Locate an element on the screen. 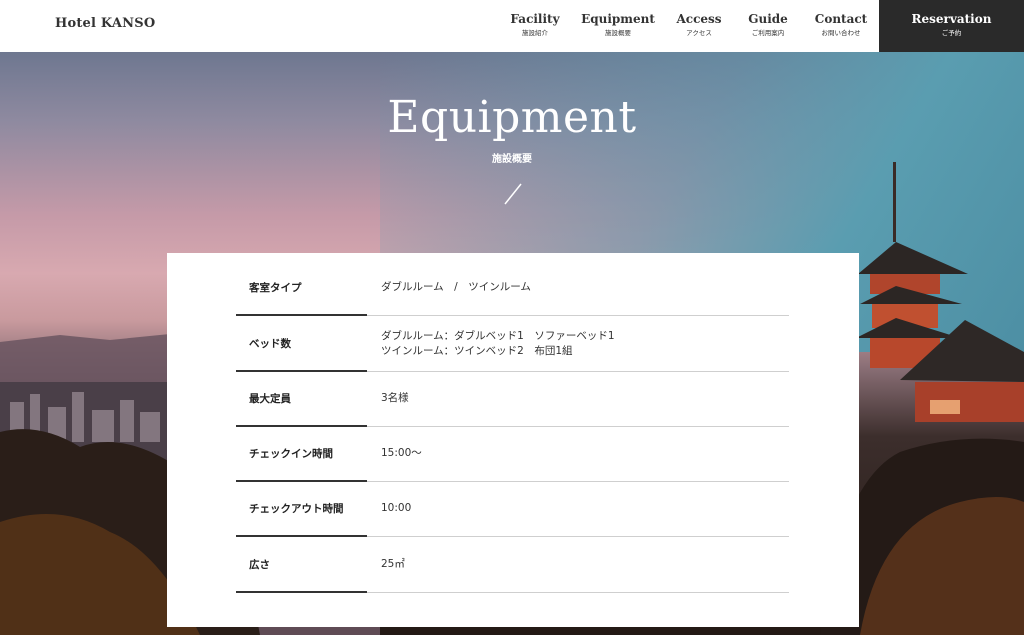 The height and width of the screenshot is (635, 1024). row-value-line: 3名様 is located at coordinates (395, 398).